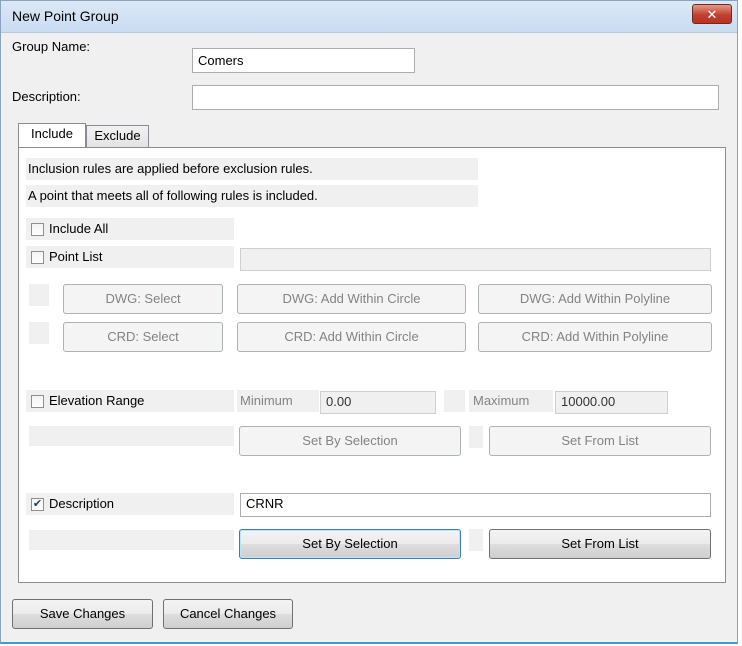 The height and width of the screenshot is (646, 742). Describe the element at coordinates (595, 299) in the screenshot. I see `dwg-add-within-polyline-button: DWG: Add Within Polyline` at that location.